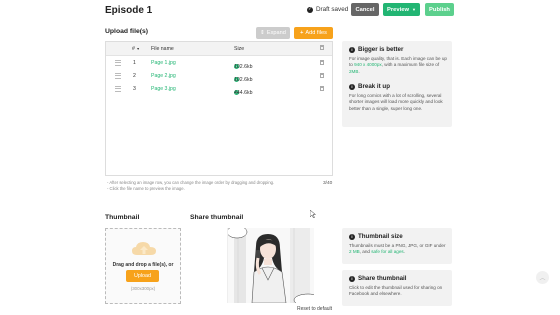  I want to click on draft-status-label: Draft saved, so click(332, 9).